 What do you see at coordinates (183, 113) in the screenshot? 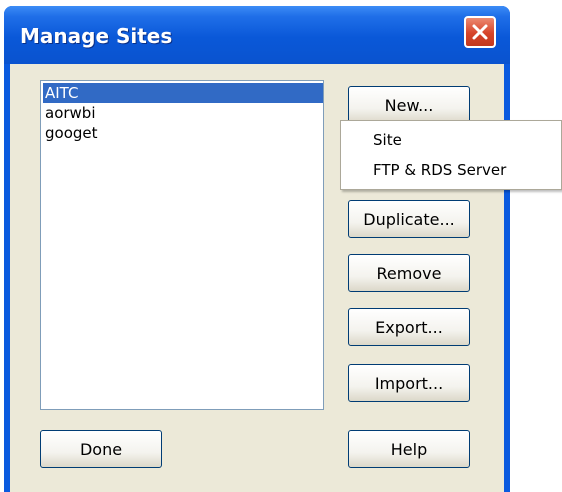
I see `site-item-aorwbi: aorwbi` at bounding box center [183, 113].